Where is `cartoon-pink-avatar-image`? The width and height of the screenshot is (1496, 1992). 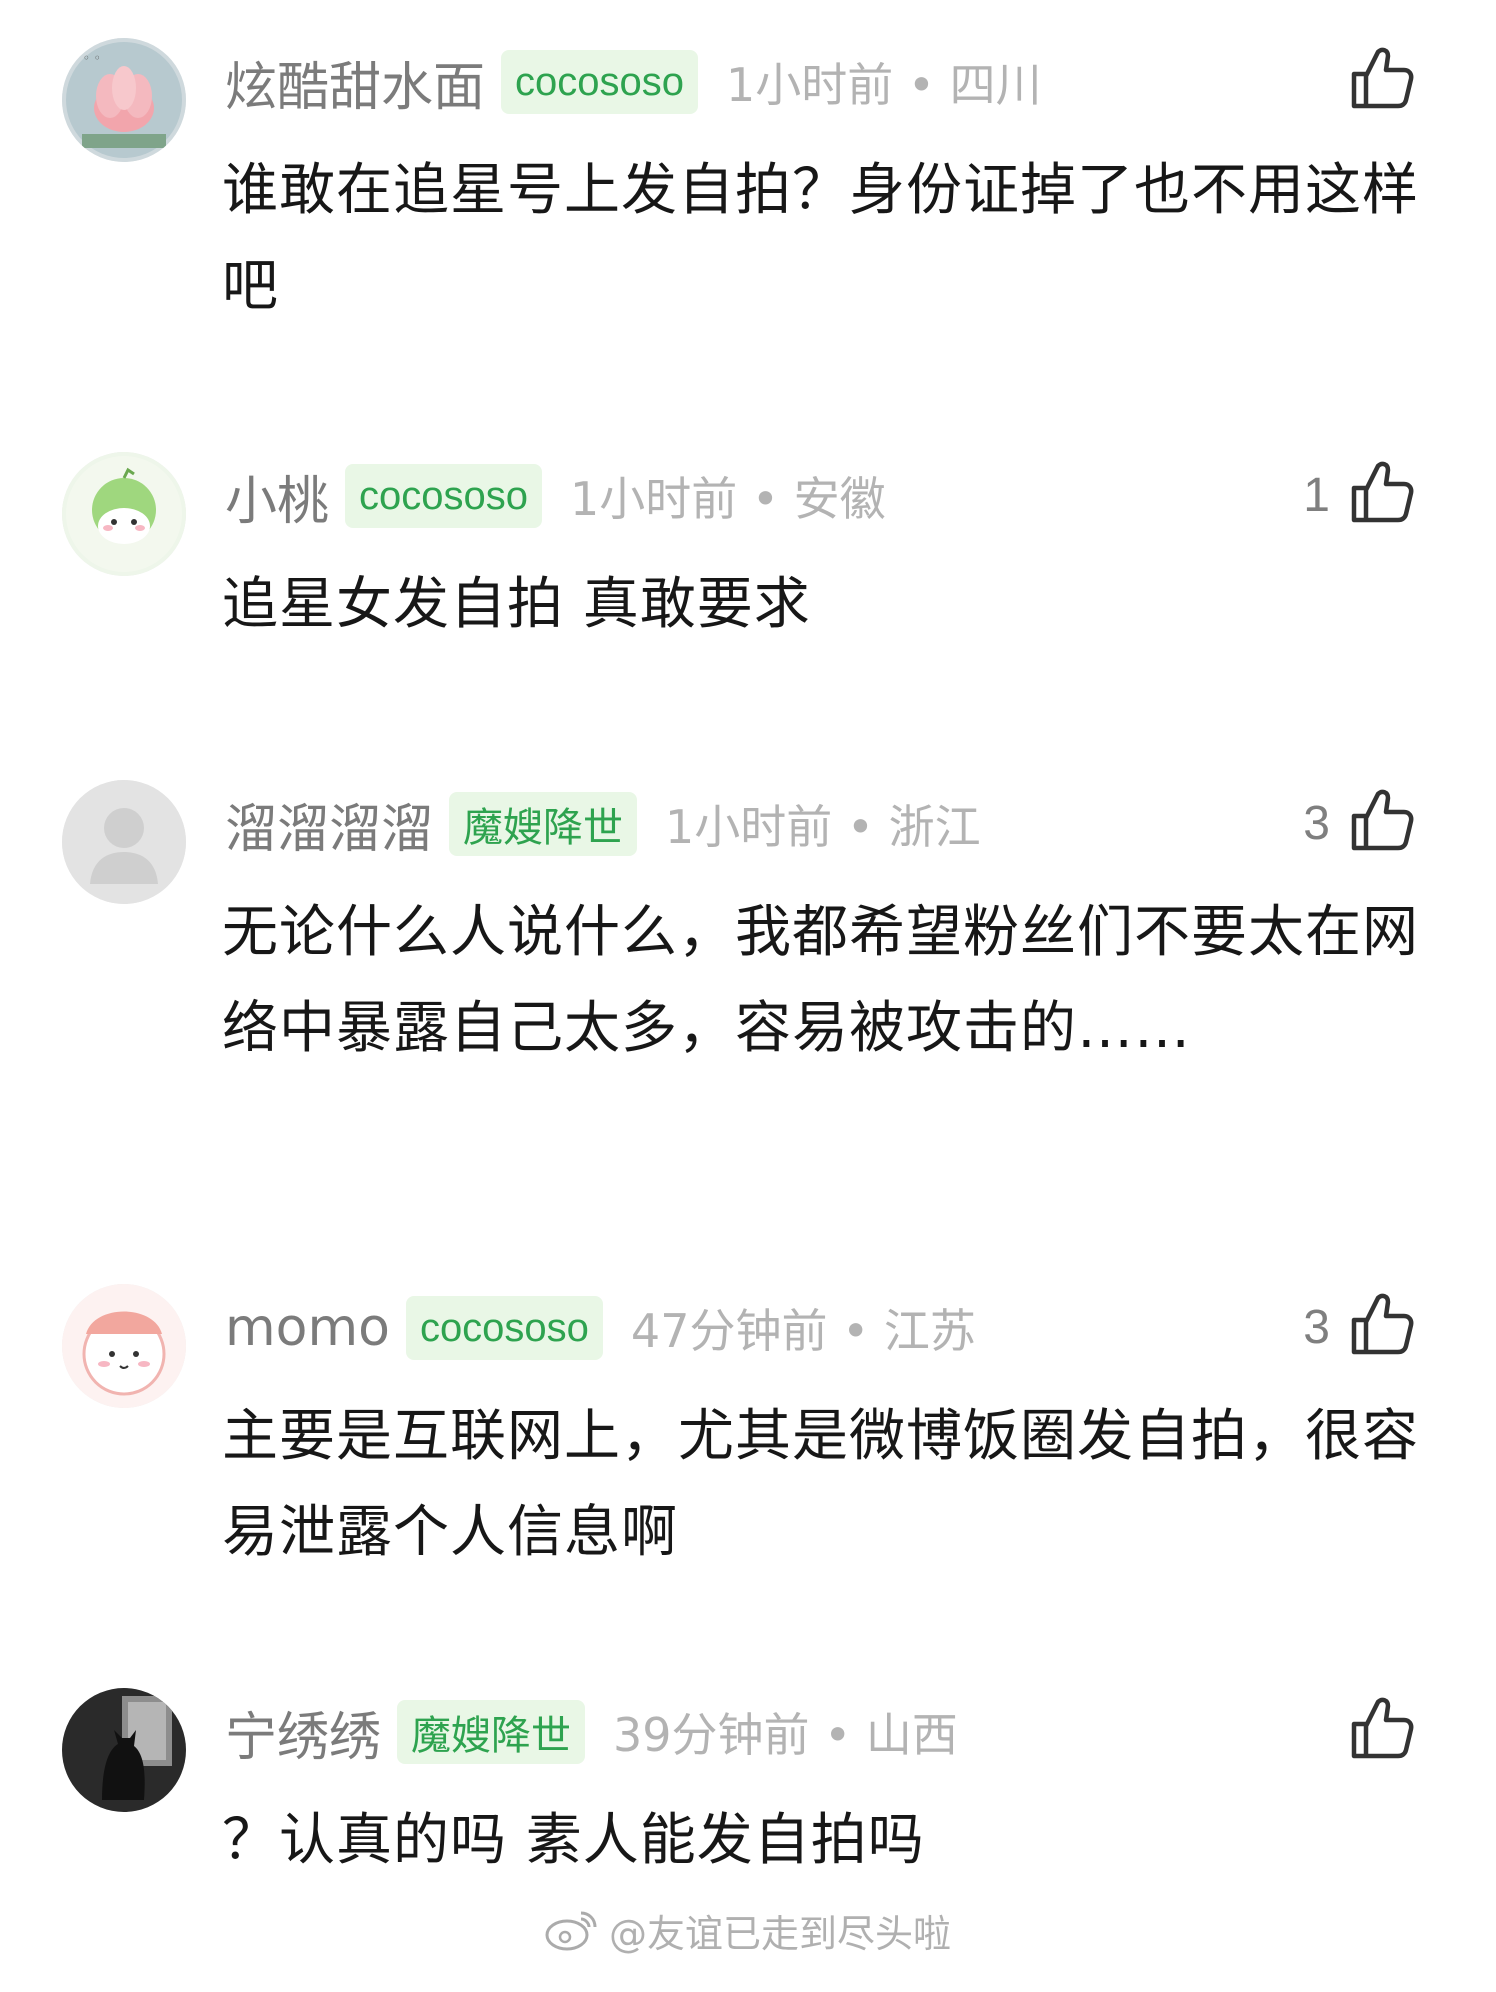 cartoon-pink-avatar-image is located at coordinates (124, 1346).